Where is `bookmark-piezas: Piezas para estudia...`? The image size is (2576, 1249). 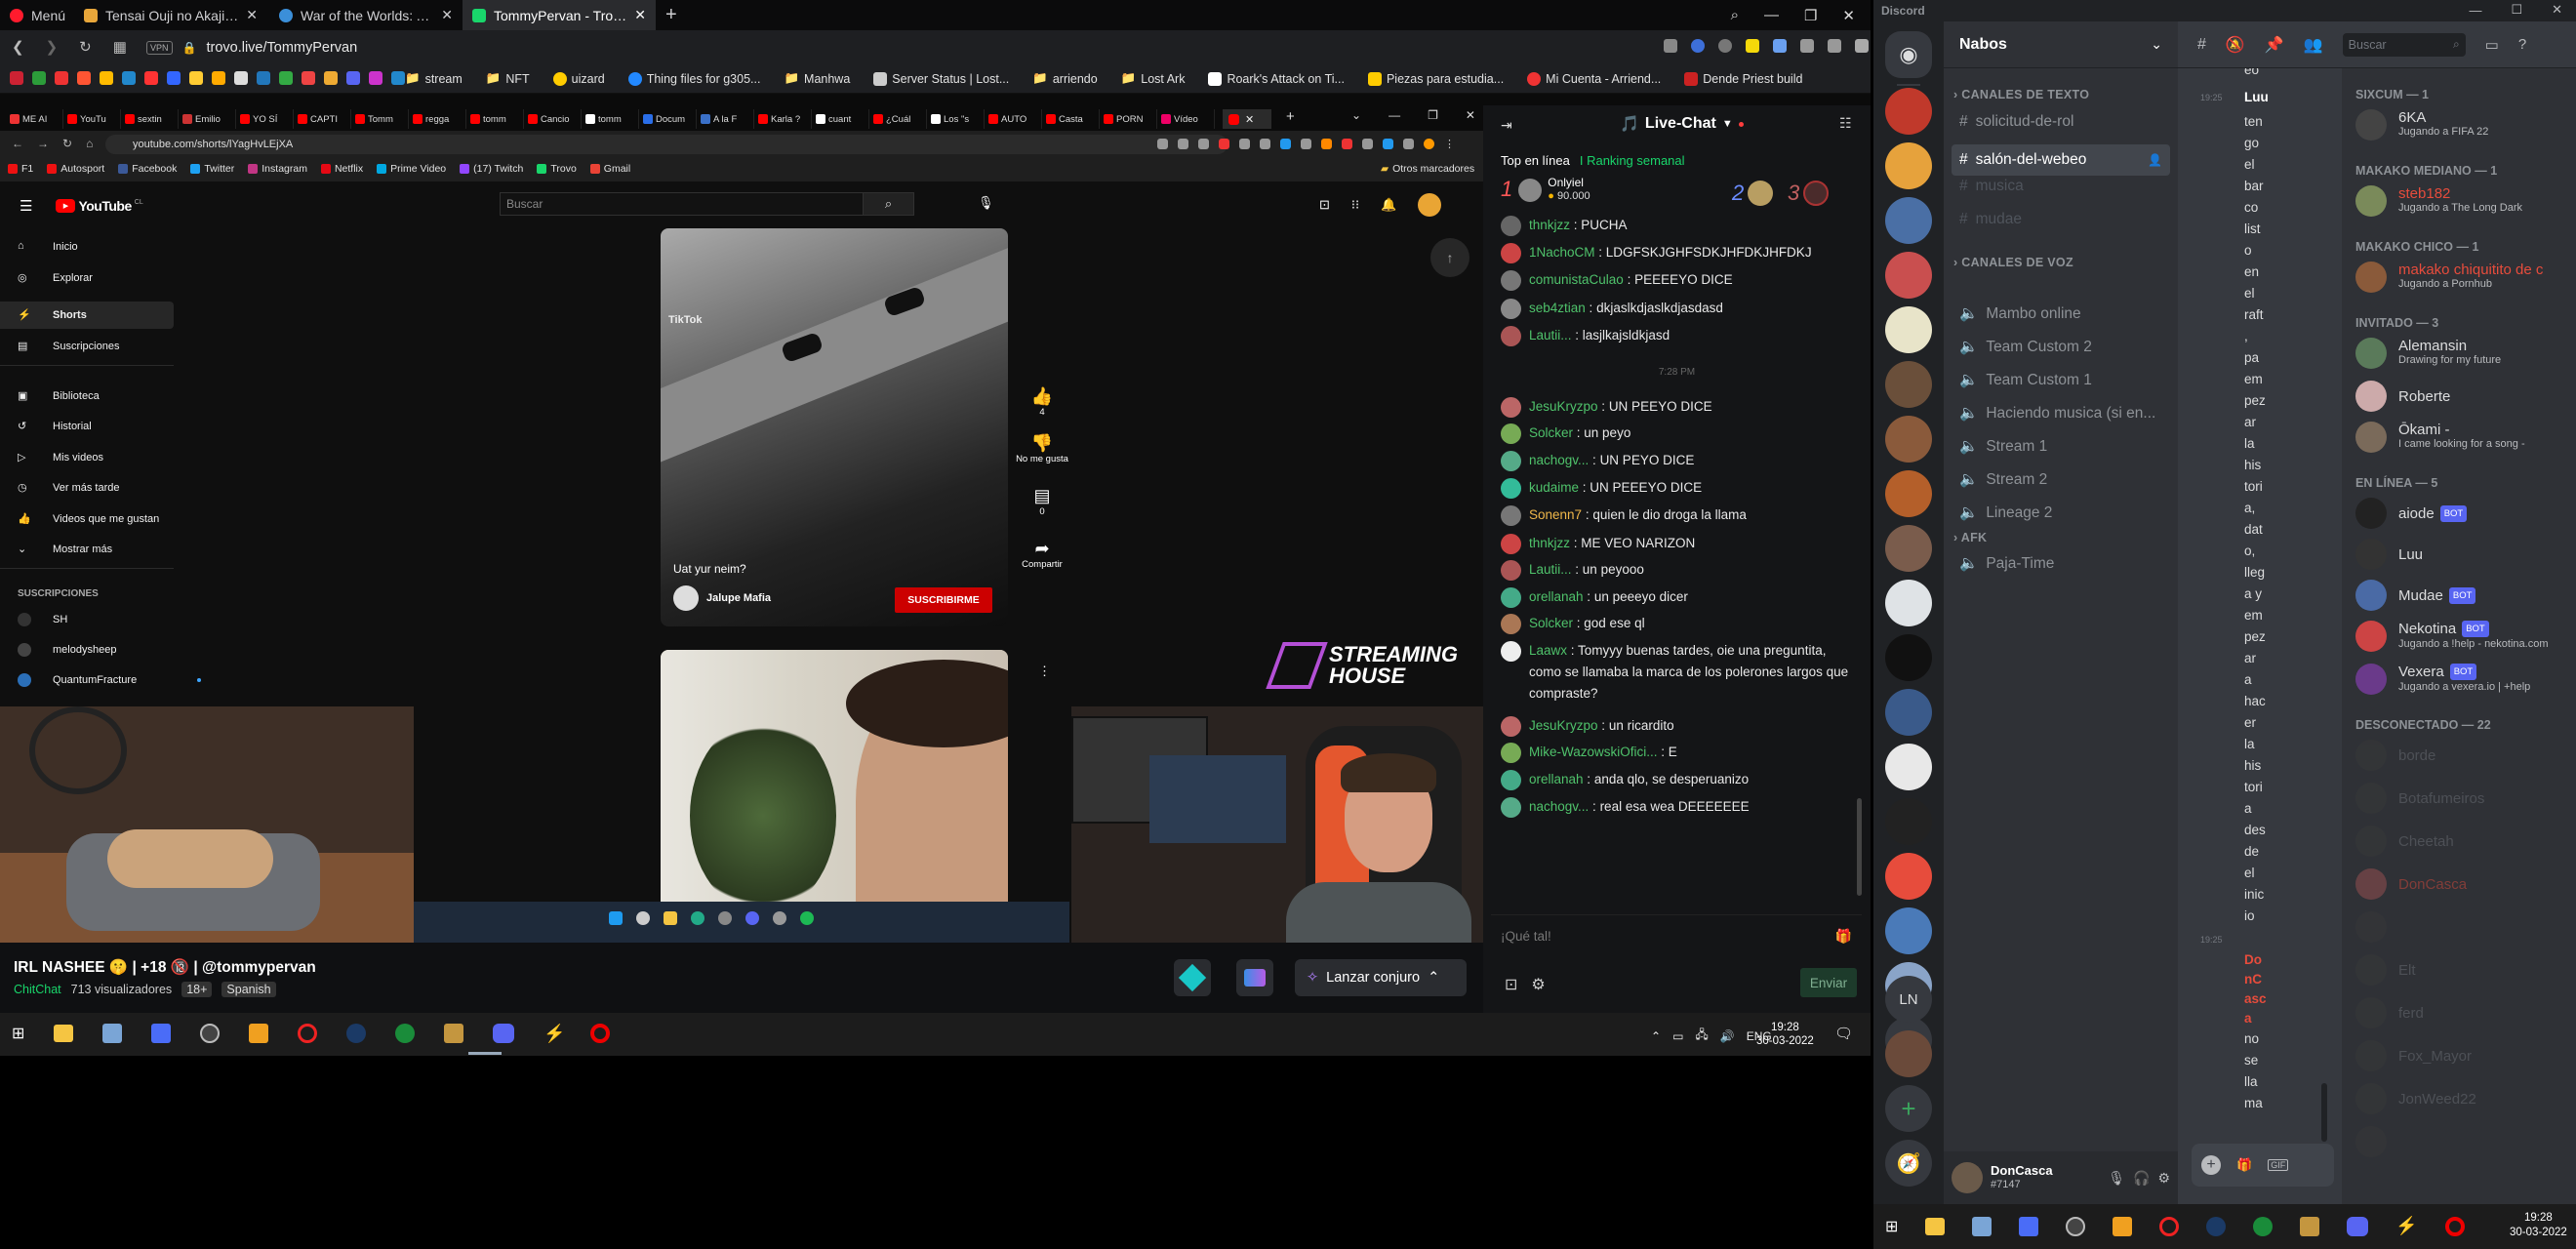 bookmark-piezas: Piezas para estudia... is located at coordinates (1435, 78).